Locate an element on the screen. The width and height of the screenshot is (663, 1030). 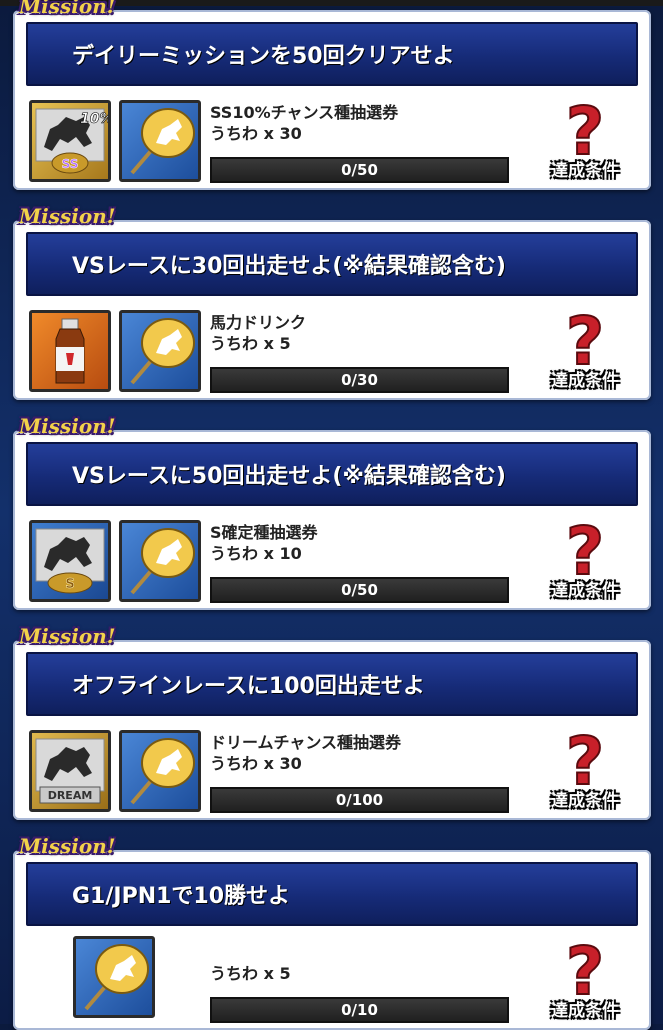
reward-item-name: S確定種抽選券 is located at coordinates (264, 532).